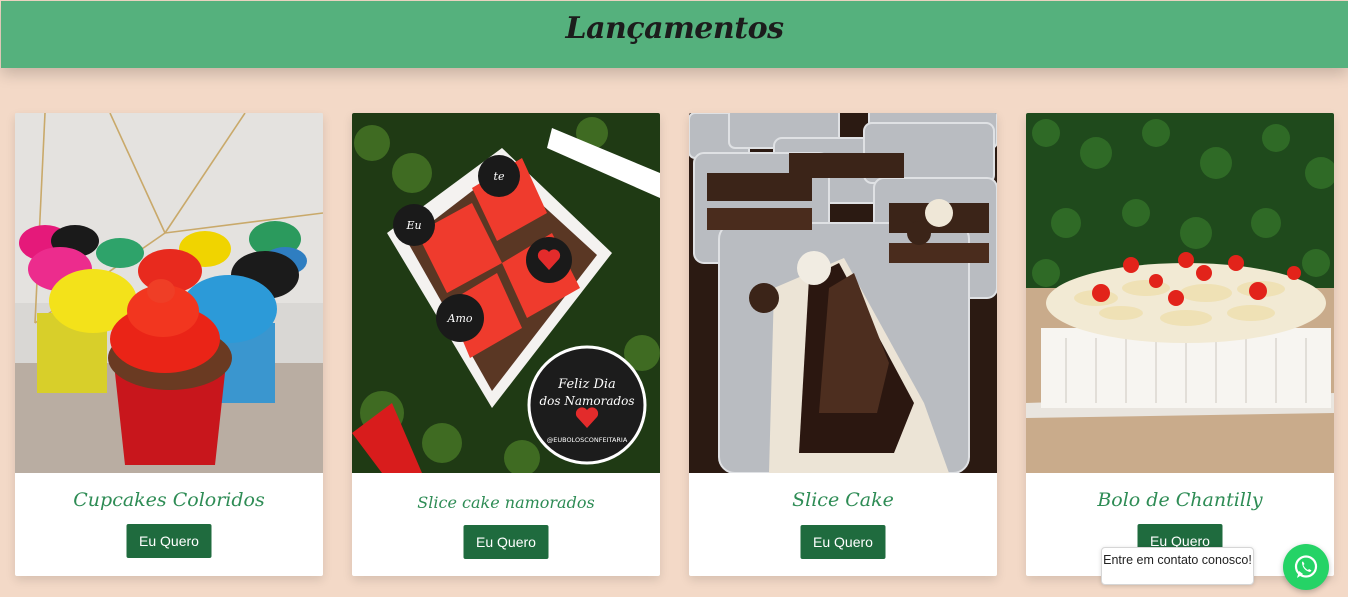 Image resolution: width=1348 pixels, height=597 pixels. Describe the element at coordinates (506, 502) in the screenshot. I see `product-title: Slice cake namorados` at that location.